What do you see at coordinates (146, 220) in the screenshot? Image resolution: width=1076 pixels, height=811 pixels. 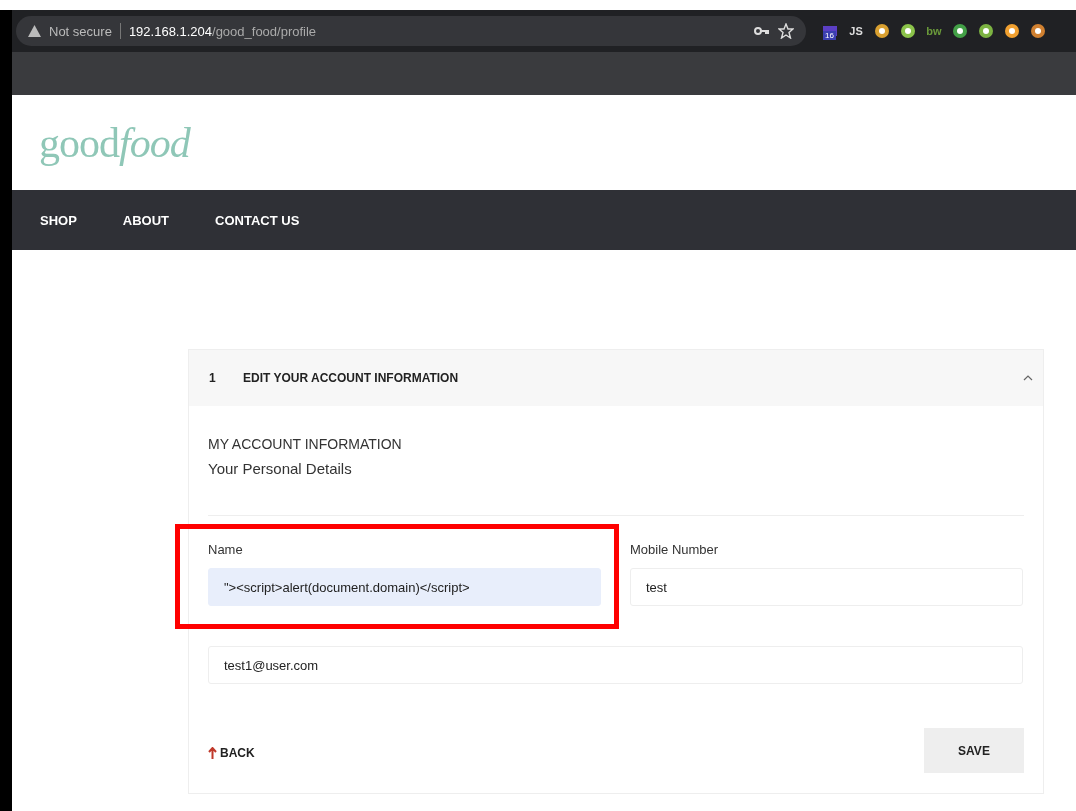 I see `nav-link: ABOUT` at bounding box center [146, 220].